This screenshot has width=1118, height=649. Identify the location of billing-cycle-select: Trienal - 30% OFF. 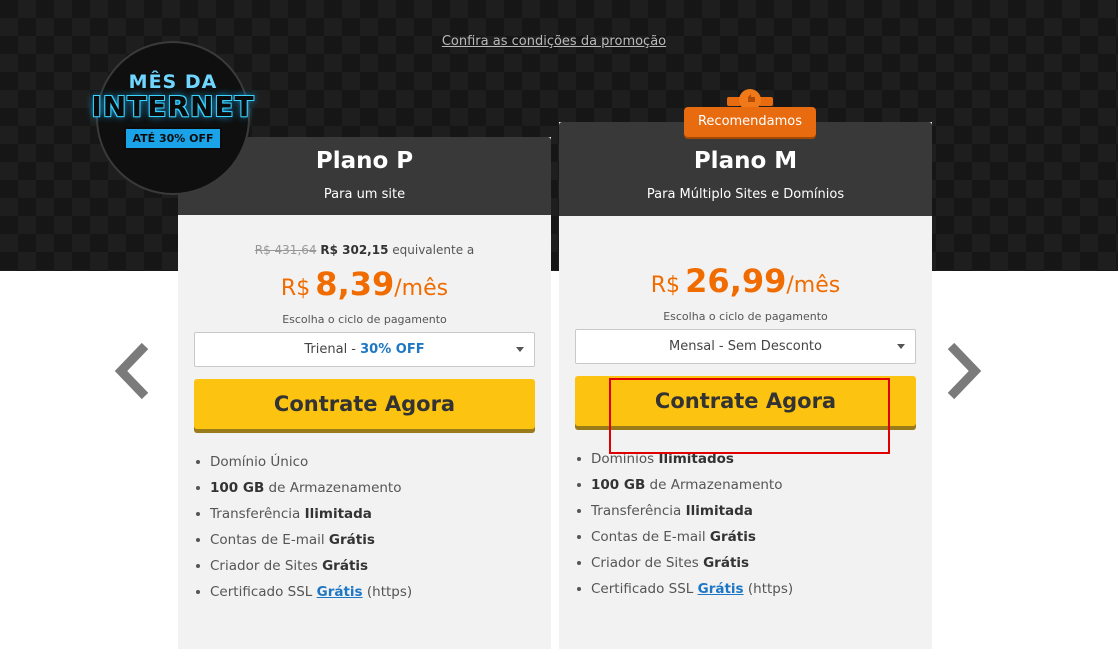
(364, 349).